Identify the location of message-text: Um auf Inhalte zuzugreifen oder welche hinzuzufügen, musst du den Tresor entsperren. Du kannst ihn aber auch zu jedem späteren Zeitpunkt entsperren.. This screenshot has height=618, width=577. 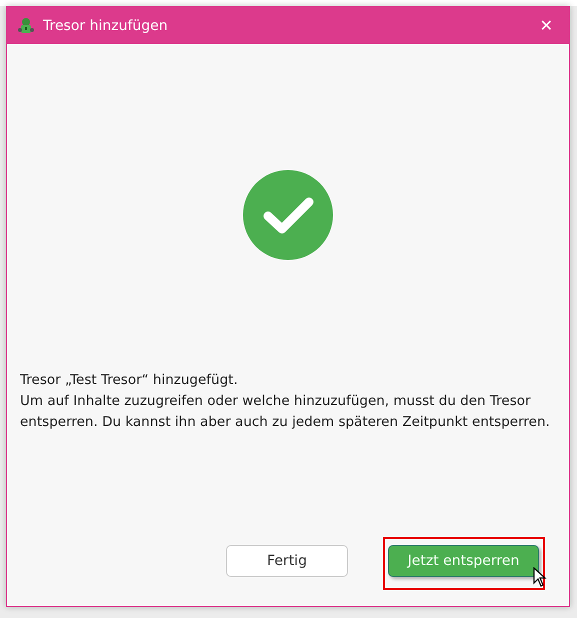
(285, 412).